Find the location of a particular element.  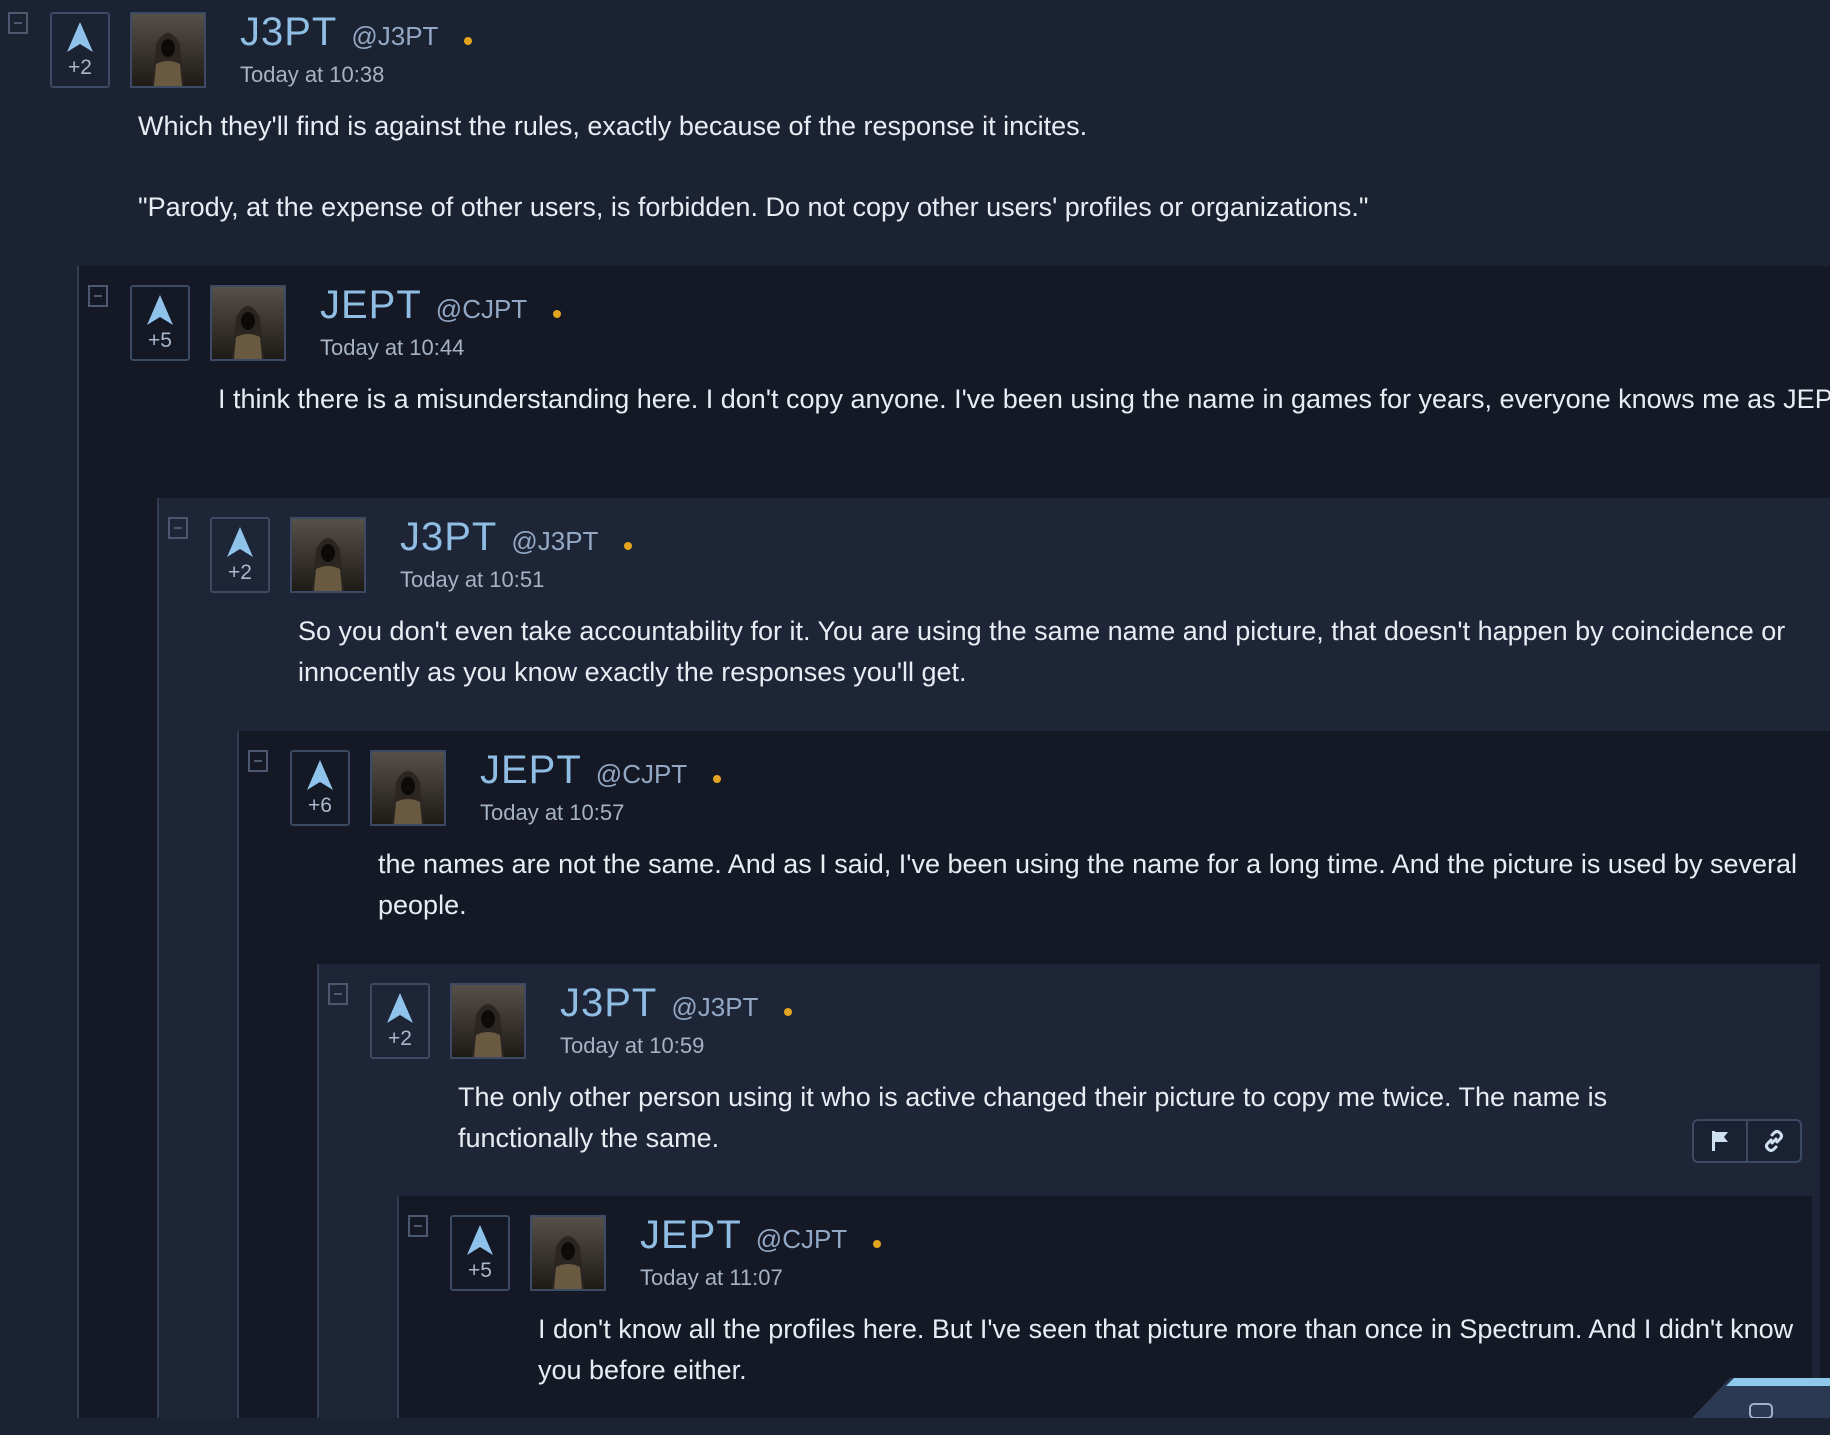

flag-icon is located at coordinates (1720, 1141).